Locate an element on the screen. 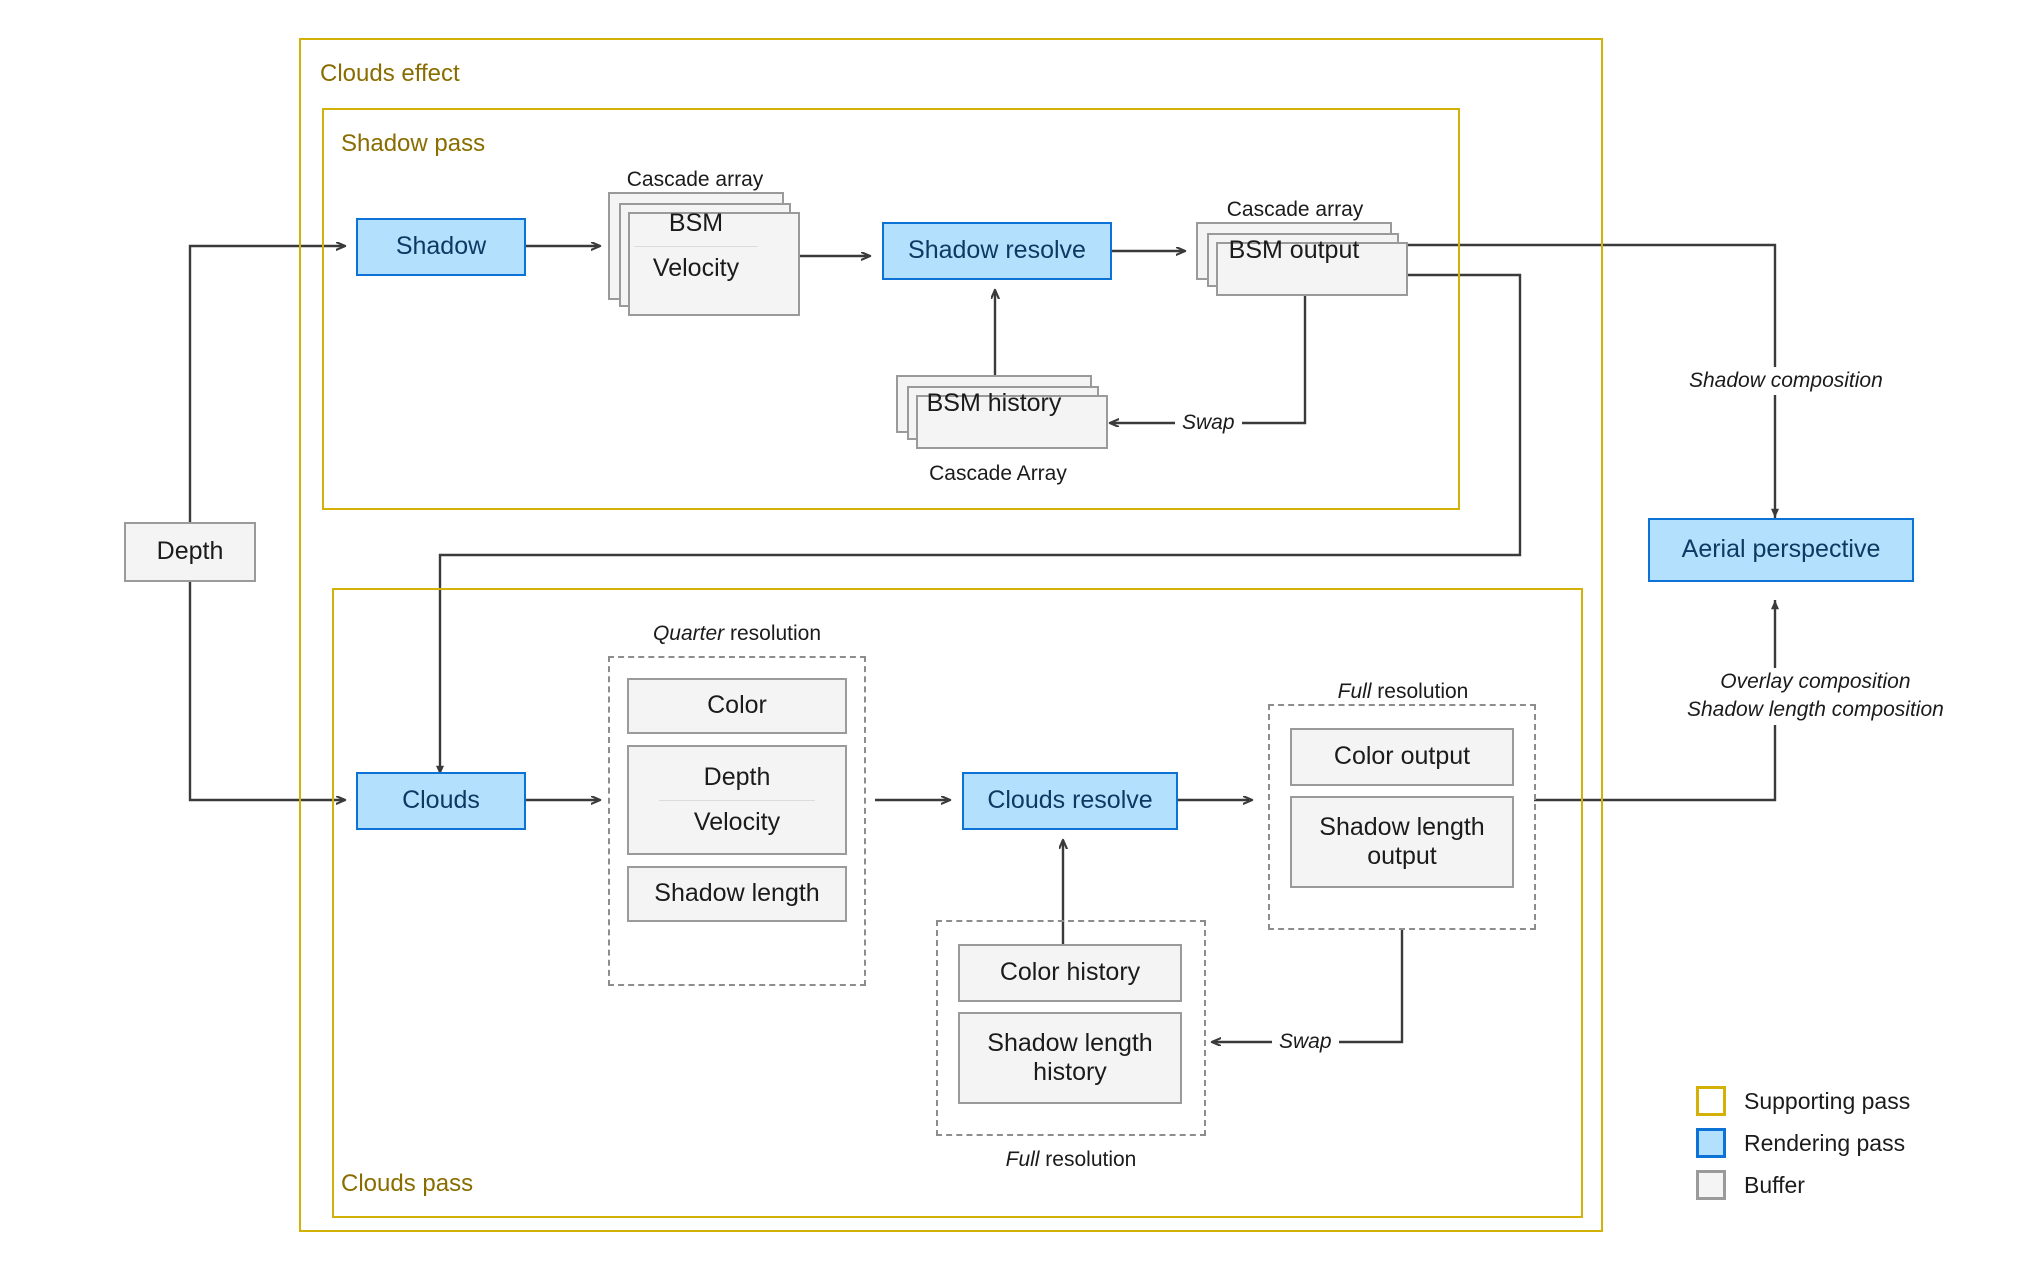  buffer-bsm-velocity-cascade: BSM Velocity is located at coordinates (704, 254).